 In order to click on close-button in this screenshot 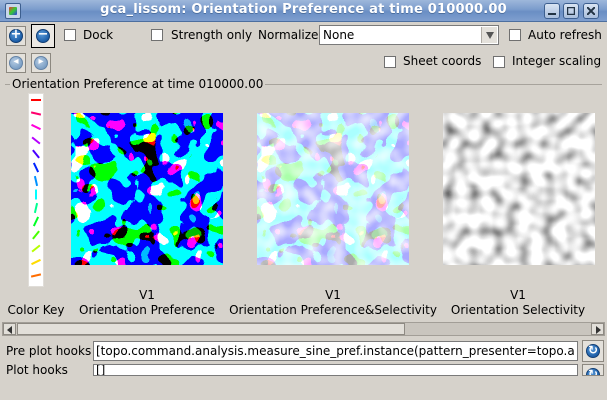, I will do `click(591, 11)`.